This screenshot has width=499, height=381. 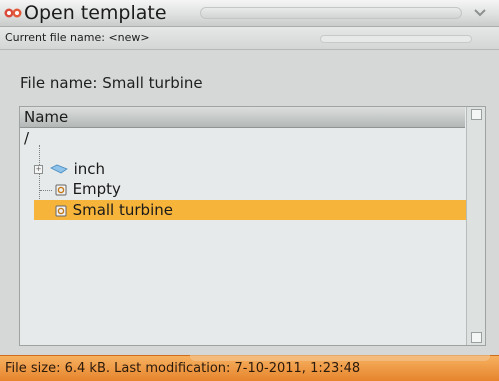 I want to click on tree-item-label: inch, so click(x=89, y=169).